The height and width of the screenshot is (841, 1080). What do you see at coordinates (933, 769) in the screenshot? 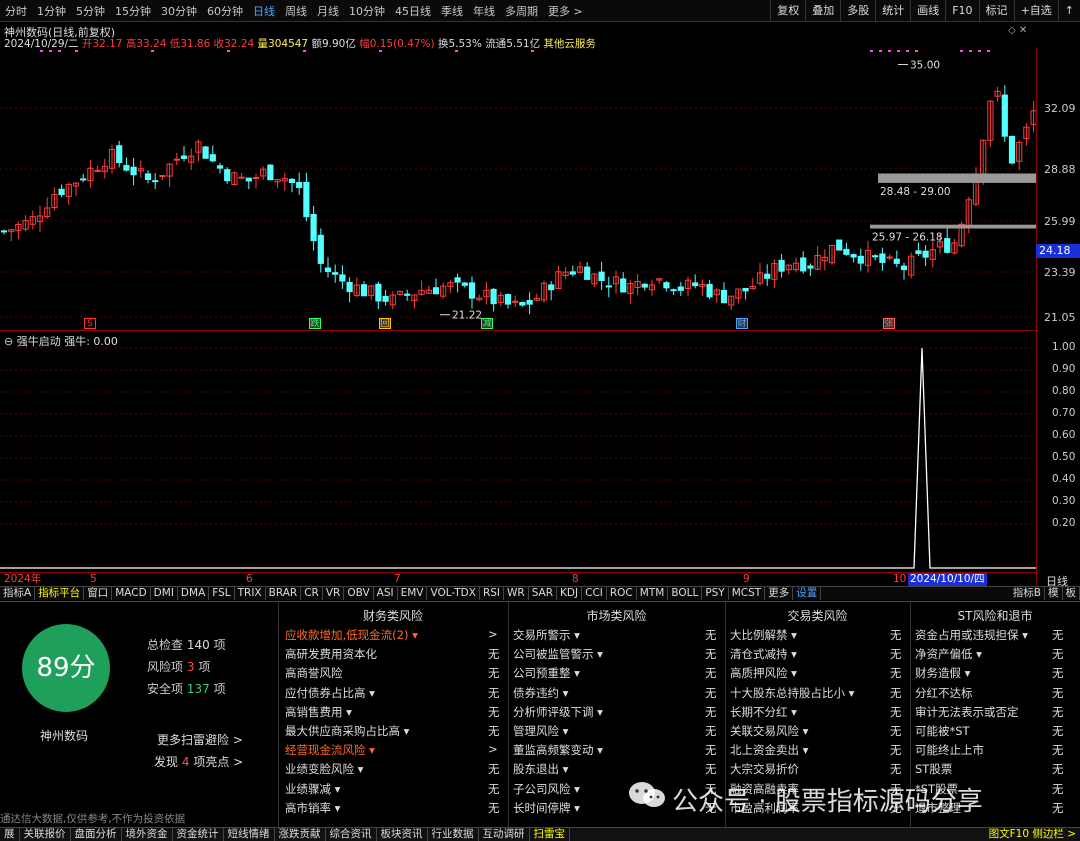
I see `risk-item: ST股票` at bounding box center [933, 769].